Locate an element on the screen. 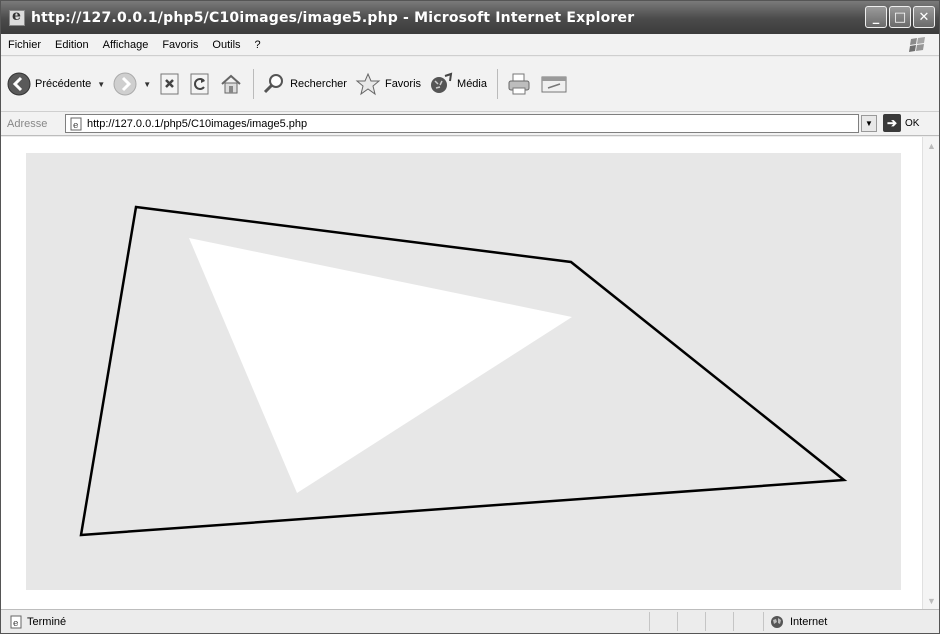  address-dropdown-icon: ▼ is located at coordinates (869, 123).